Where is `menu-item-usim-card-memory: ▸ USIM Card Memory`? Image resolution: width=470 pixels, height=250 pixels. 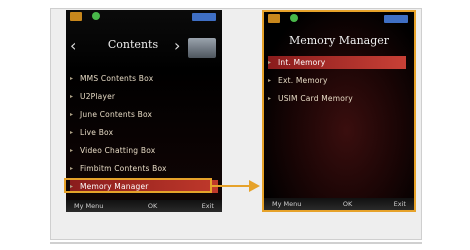
menu-item-usim-card-memory: ▸ USIM Card Memory is located at coordinates (337, 98).